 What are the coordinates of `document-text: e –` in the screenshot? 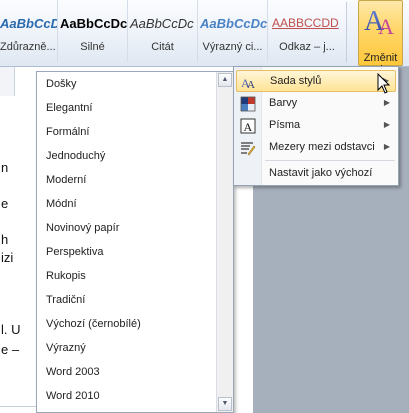 It's located at (10, 349).